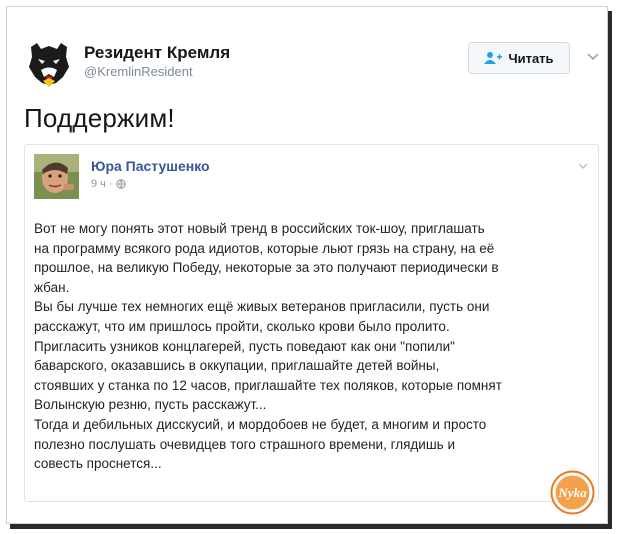 Image resolution: width=620 pixels, height=534 pixels. Describe the element at coordinates (52, 287) in the screenshot. I see `post-line: жбан.` at that location.